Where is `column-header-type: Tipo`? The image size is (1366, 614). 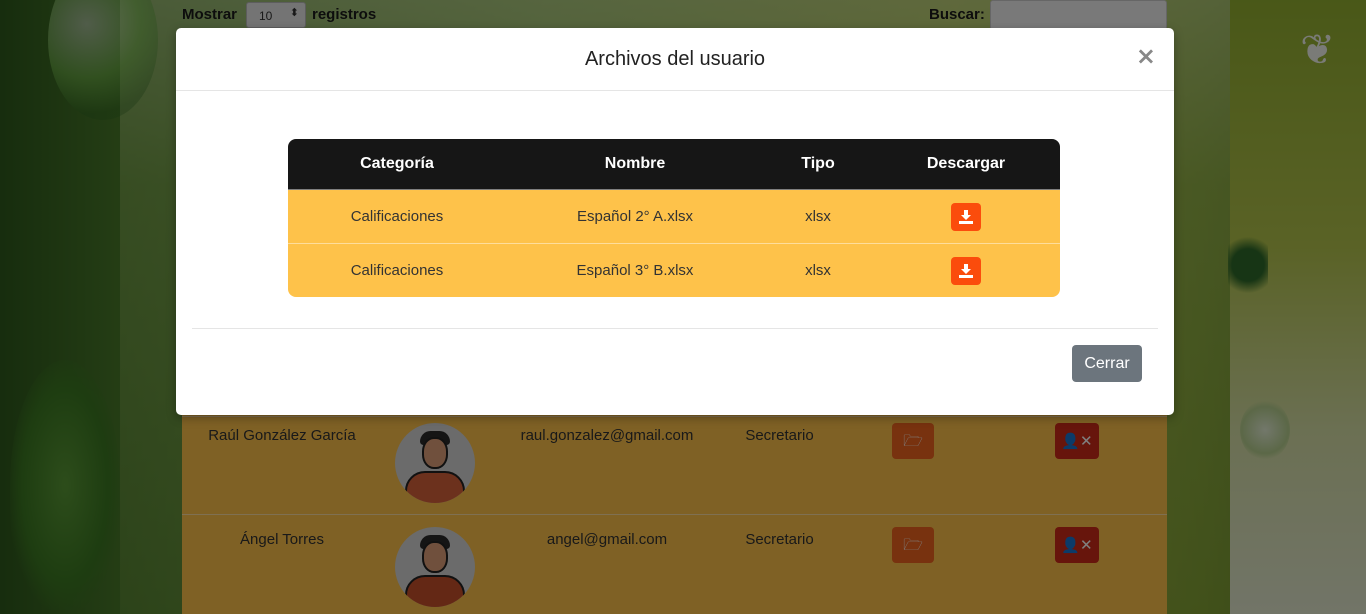
column-header-type: Tipo is located at coordinates (818, 163).